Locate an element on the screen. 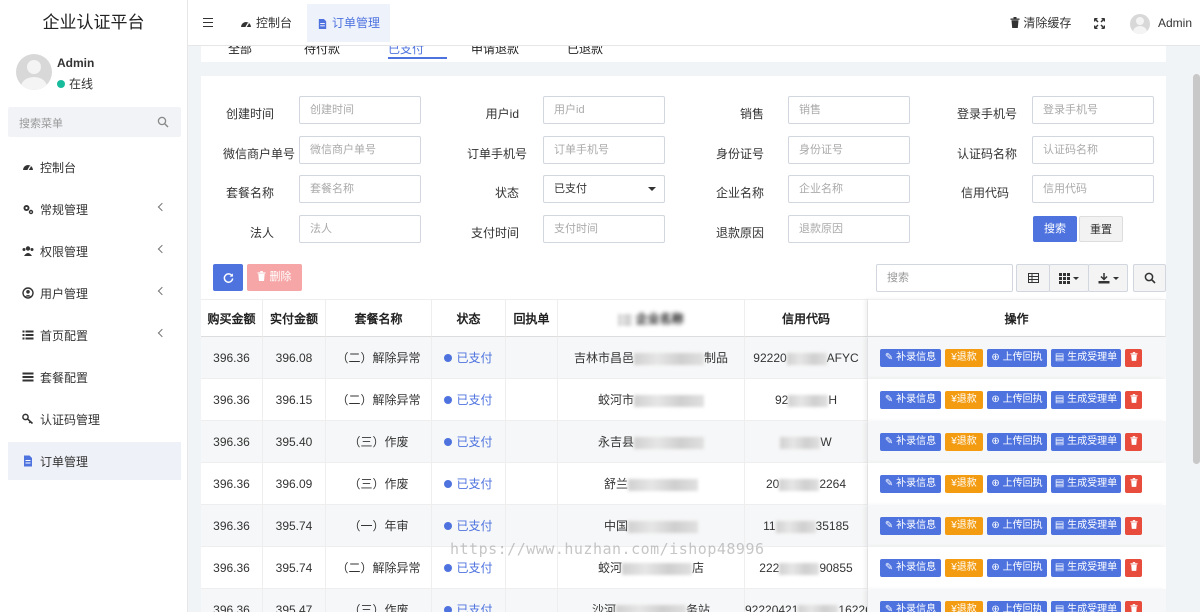 The image size is (1200, 612). tab-orders: 订单管理 is located at coordinates (349, 23).